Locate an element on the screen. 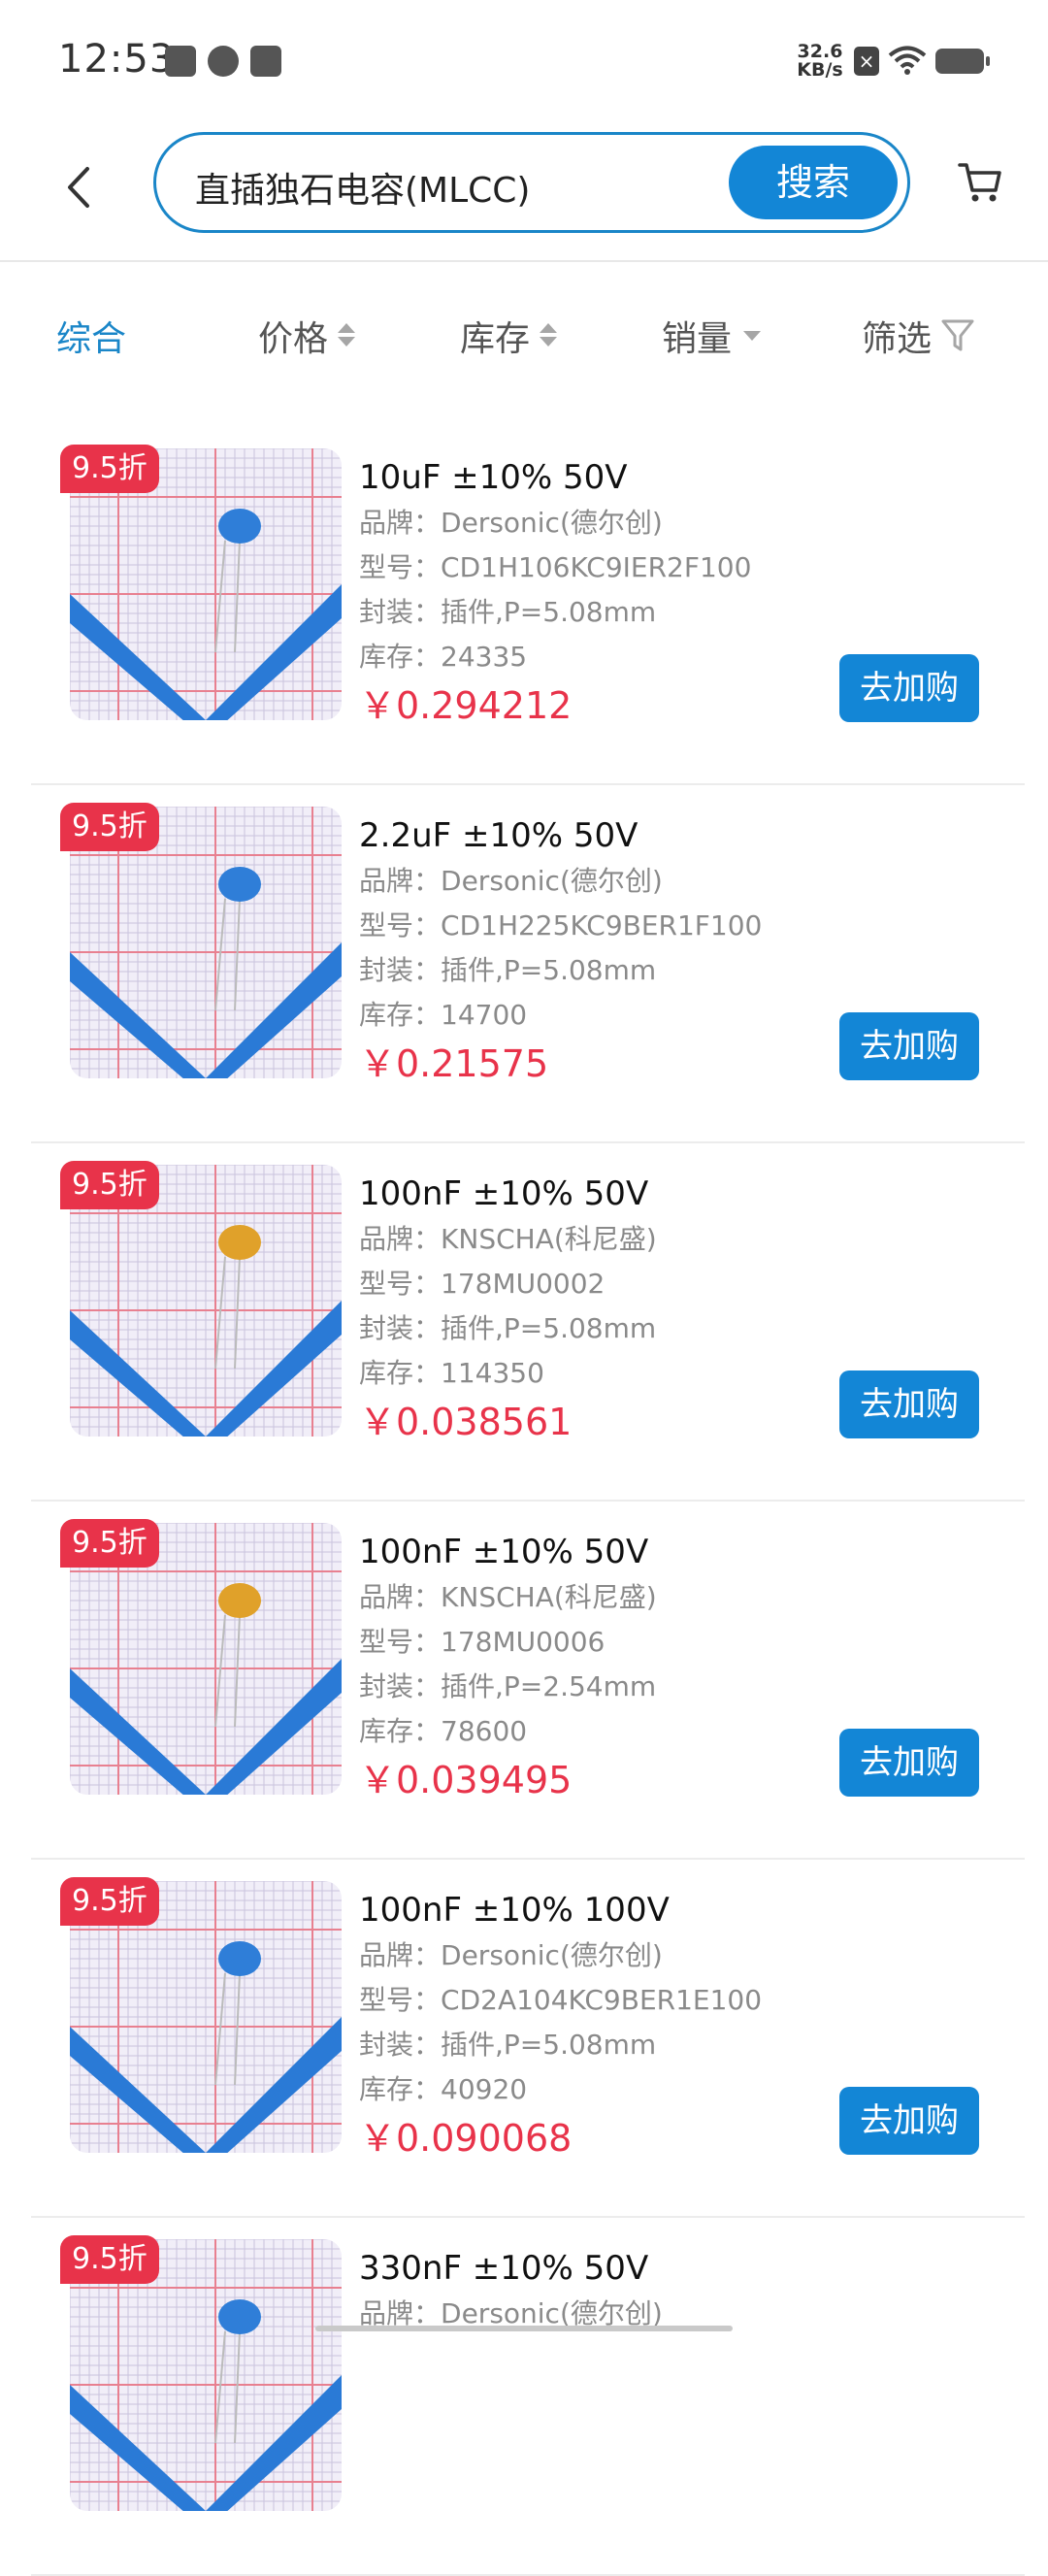  stock-row: 库存：14700 is located at coordinates (567, 1015).